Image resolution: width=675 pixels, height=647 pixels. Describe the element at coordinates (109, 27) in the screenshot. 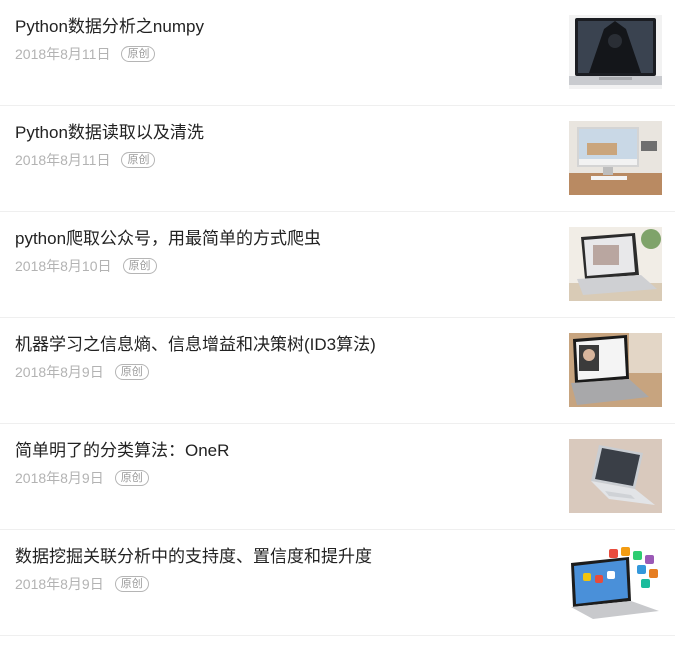

I see `article-title: Python数据分析之numpy` at that location.